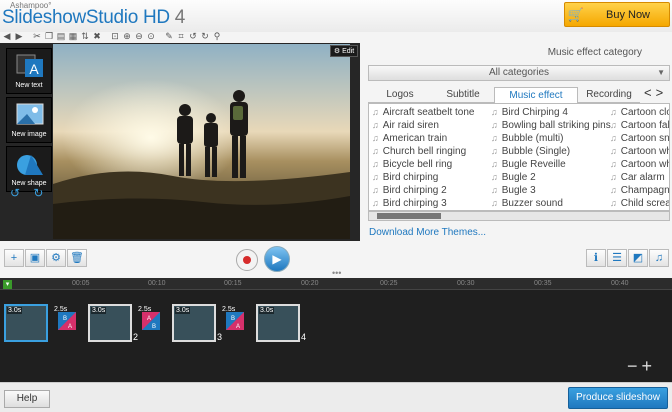 The width and height of the screenshot is (672, 412). I want to click on effects-scrollbar, so click(519, 216).